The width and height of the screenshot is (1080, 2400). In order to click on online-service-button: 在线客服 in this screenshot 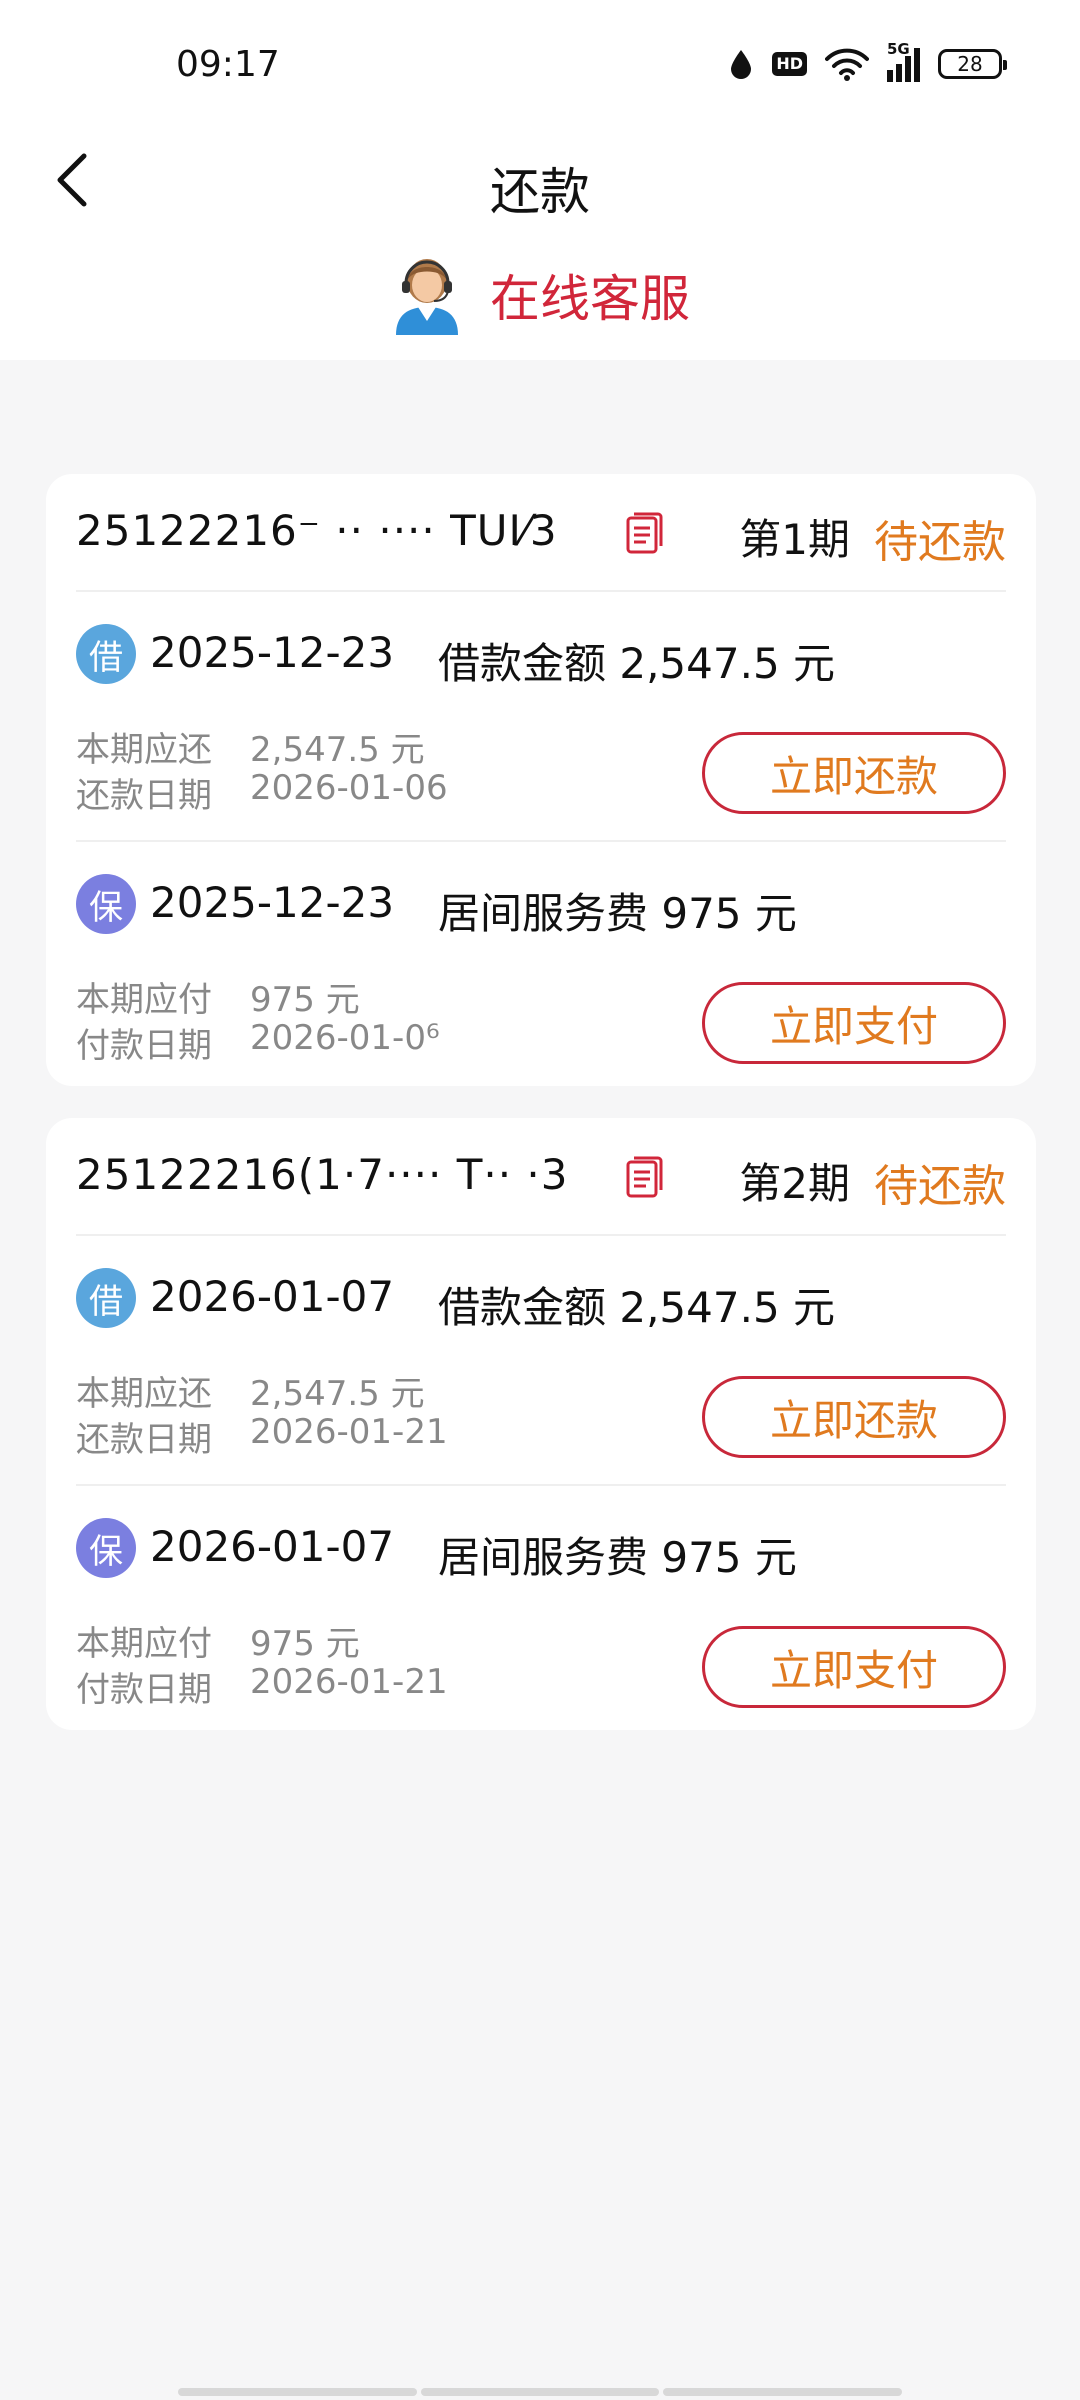, I will do `click(540, 295)`.